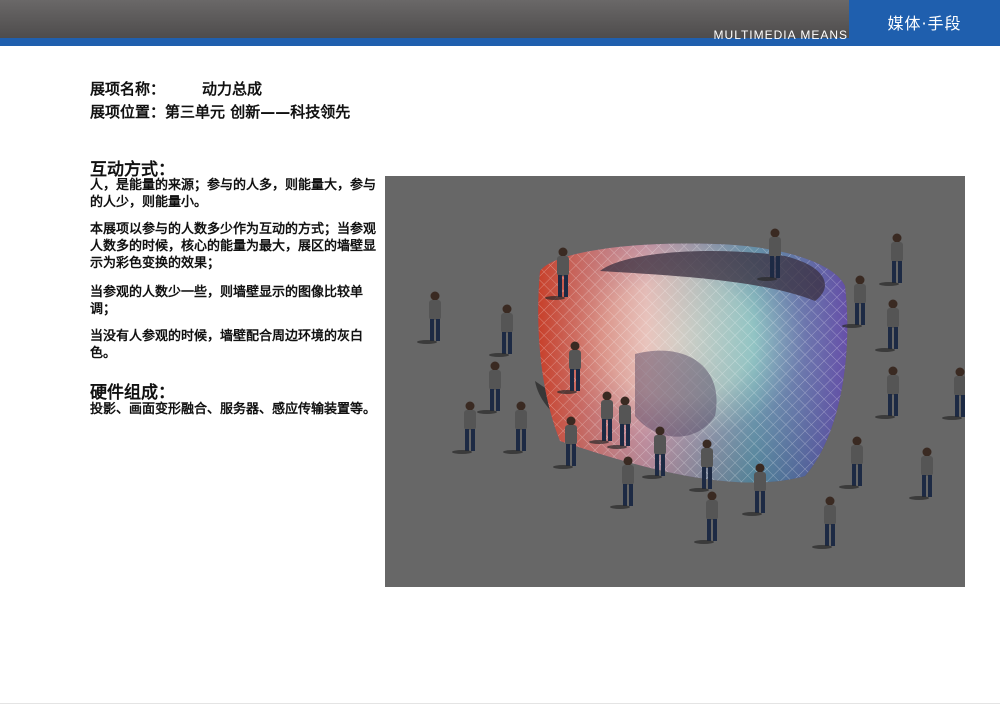  I want to click on section-tab: 媒体·手段, so click(924, 23).